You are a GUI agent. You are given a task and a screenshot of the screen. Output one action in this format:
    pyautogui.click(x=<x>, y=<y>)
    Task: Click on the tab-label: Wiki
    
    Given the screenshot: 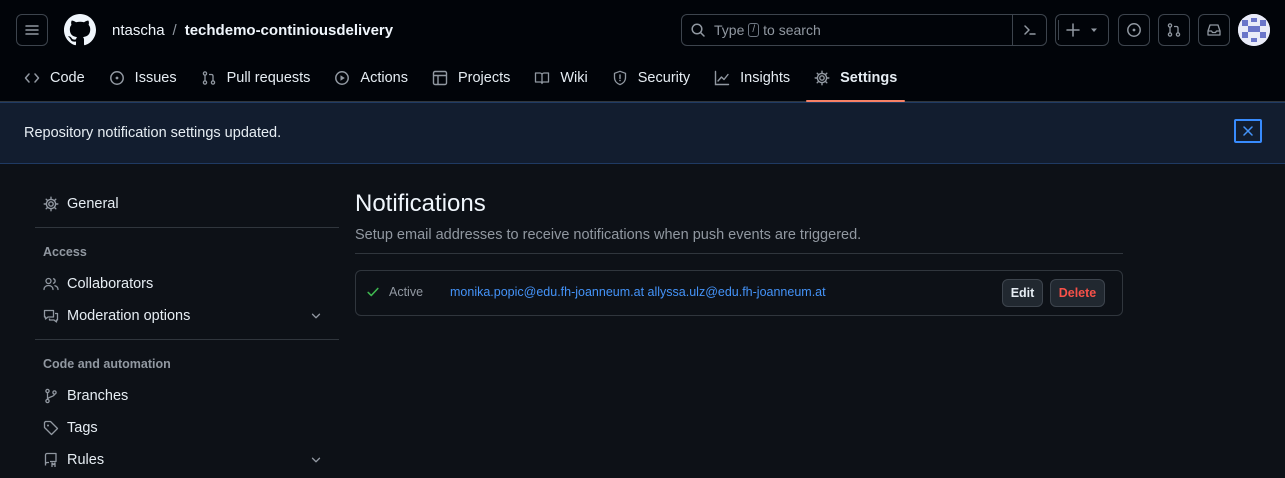 What is the action you would take?
    pyautogui.click(x=574, y=78)
    